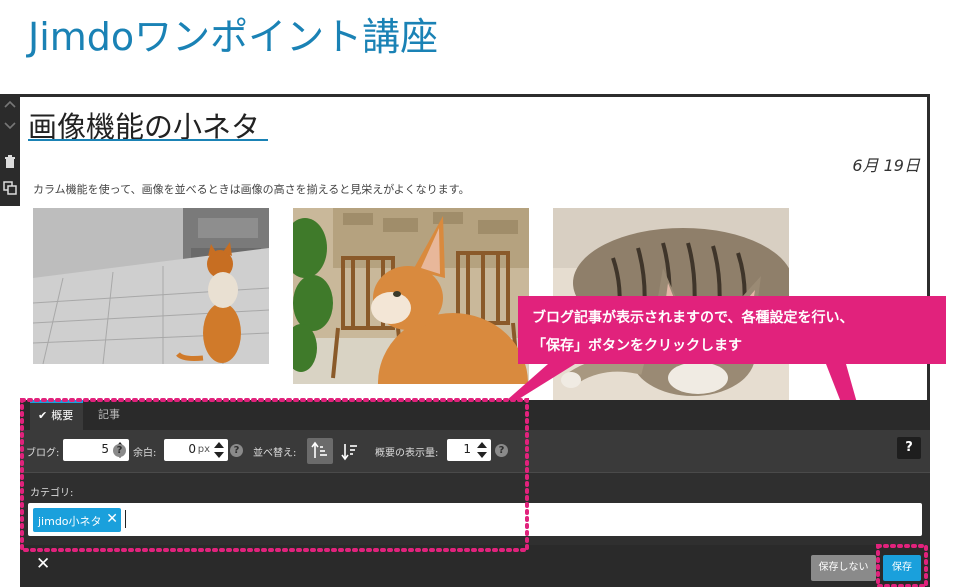  Describe the element at coordinates (475, 566) in the screenshot. I see `panel-footer` at that location.